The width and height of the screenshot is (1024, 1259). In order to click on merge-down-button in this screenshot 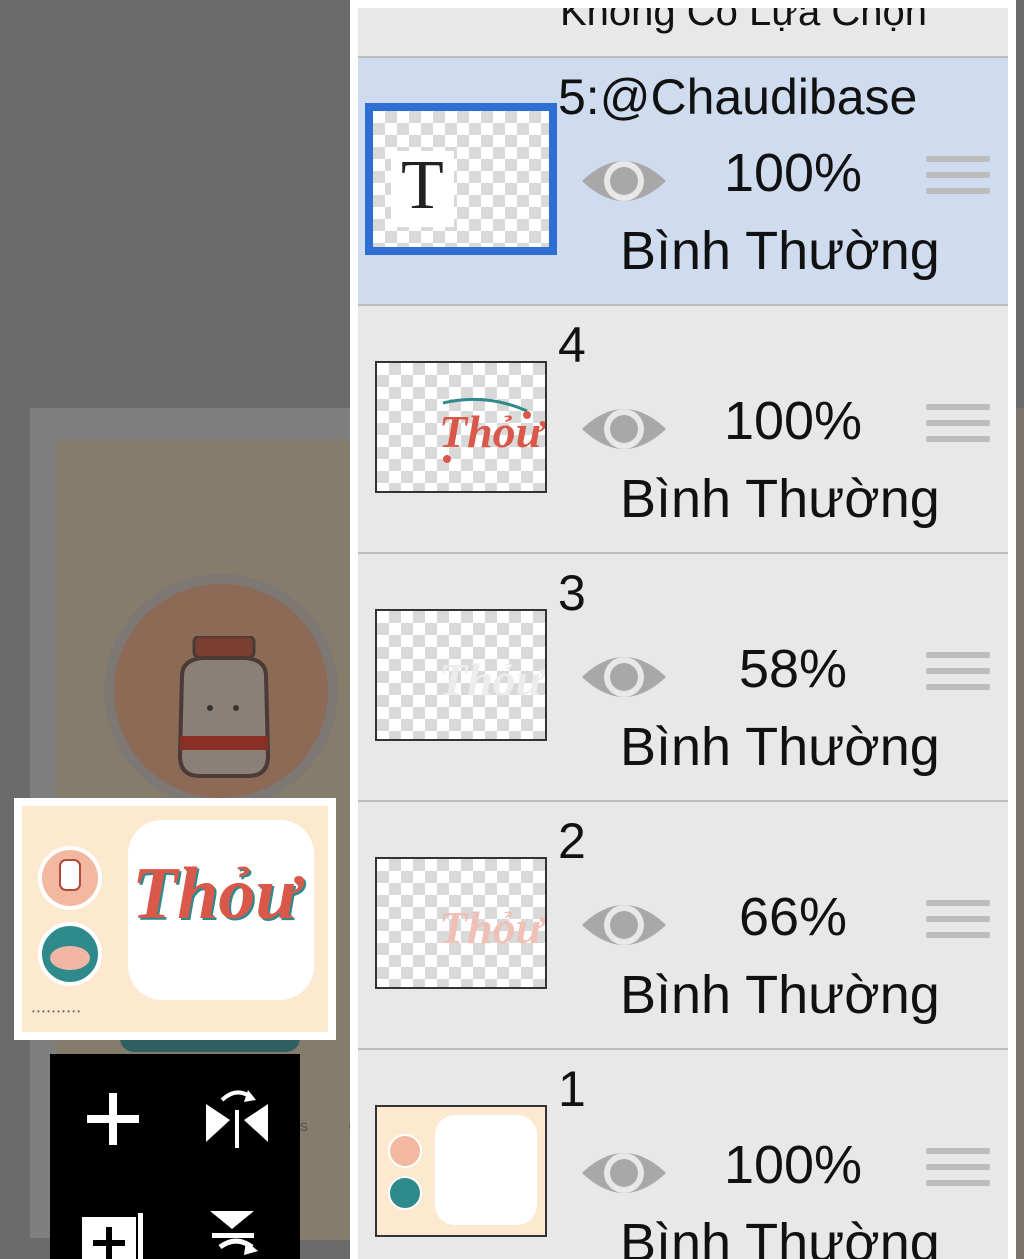, I will do `click(237, 1230)`.